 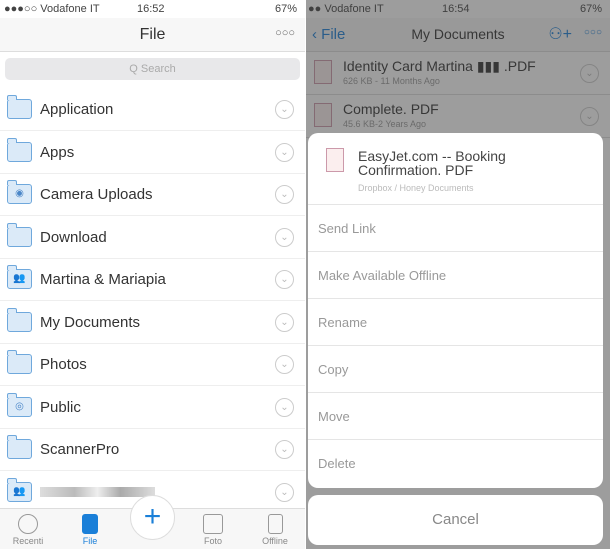 What do you see at coordinates (77, 109) in the screenshot?
I see `folder-name: Application` at bounding box center [77, 109].